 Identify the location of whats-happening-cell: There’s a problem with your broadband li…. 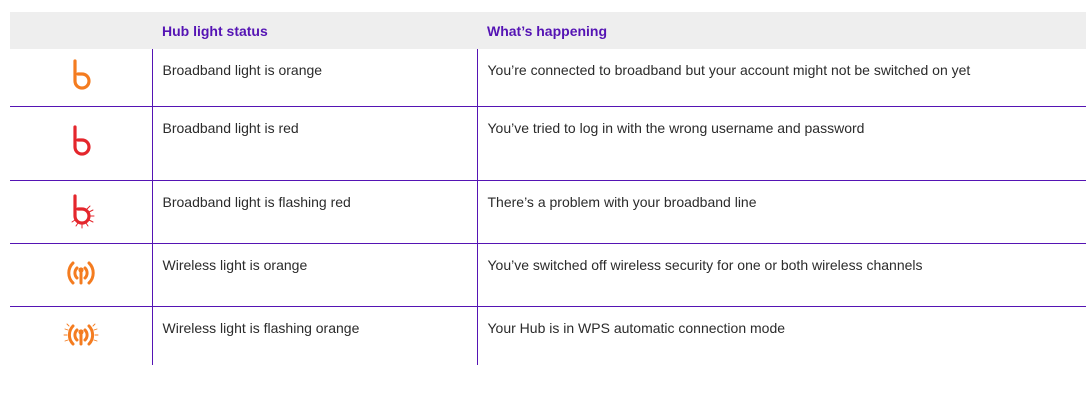
(781, 212).